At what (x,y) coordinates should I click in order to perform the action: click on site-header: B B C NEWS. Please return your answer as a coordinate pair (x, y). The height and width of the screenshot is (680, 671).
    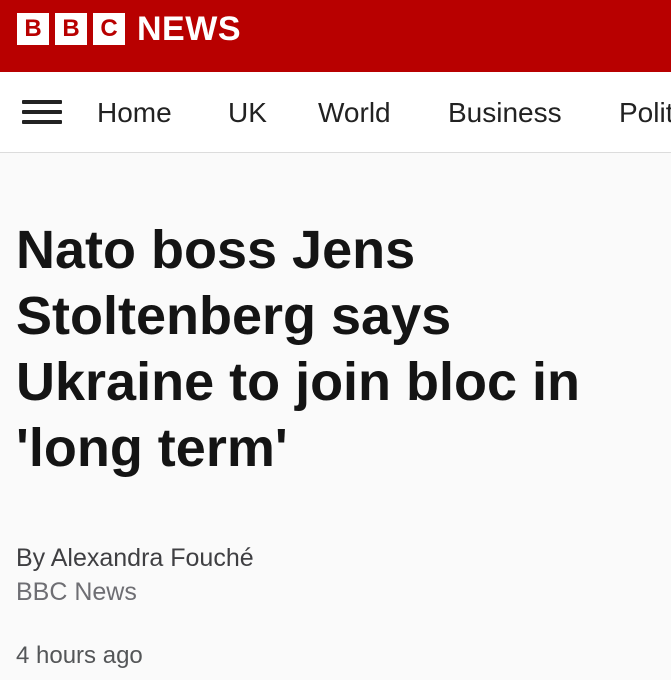
    Looking at the image, I should click on (335, 36).